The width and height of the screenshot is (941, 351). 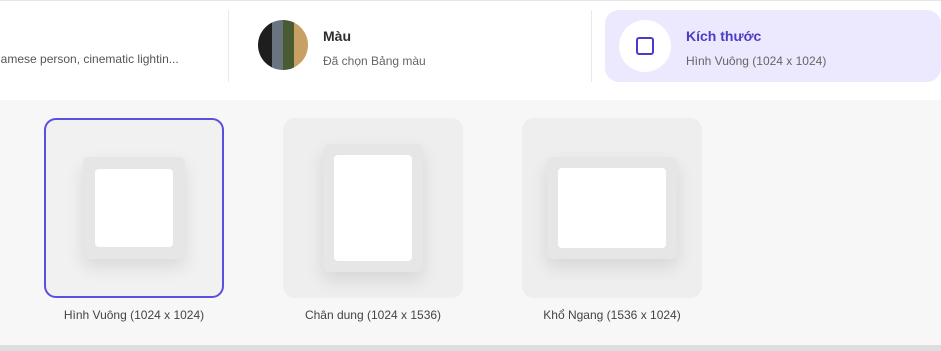 I want to click on square-icon, so click(x=645, y=46).